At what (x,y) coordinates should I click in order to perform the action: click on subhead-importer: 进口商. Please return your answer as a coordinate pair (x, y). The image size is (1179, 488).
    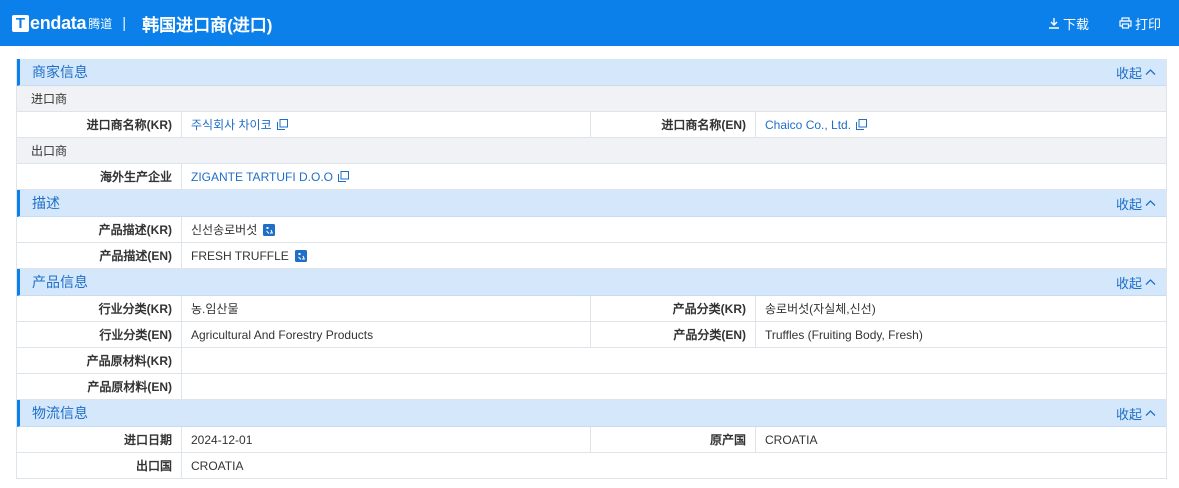
    Looking at the image, I should click on (591, 99).